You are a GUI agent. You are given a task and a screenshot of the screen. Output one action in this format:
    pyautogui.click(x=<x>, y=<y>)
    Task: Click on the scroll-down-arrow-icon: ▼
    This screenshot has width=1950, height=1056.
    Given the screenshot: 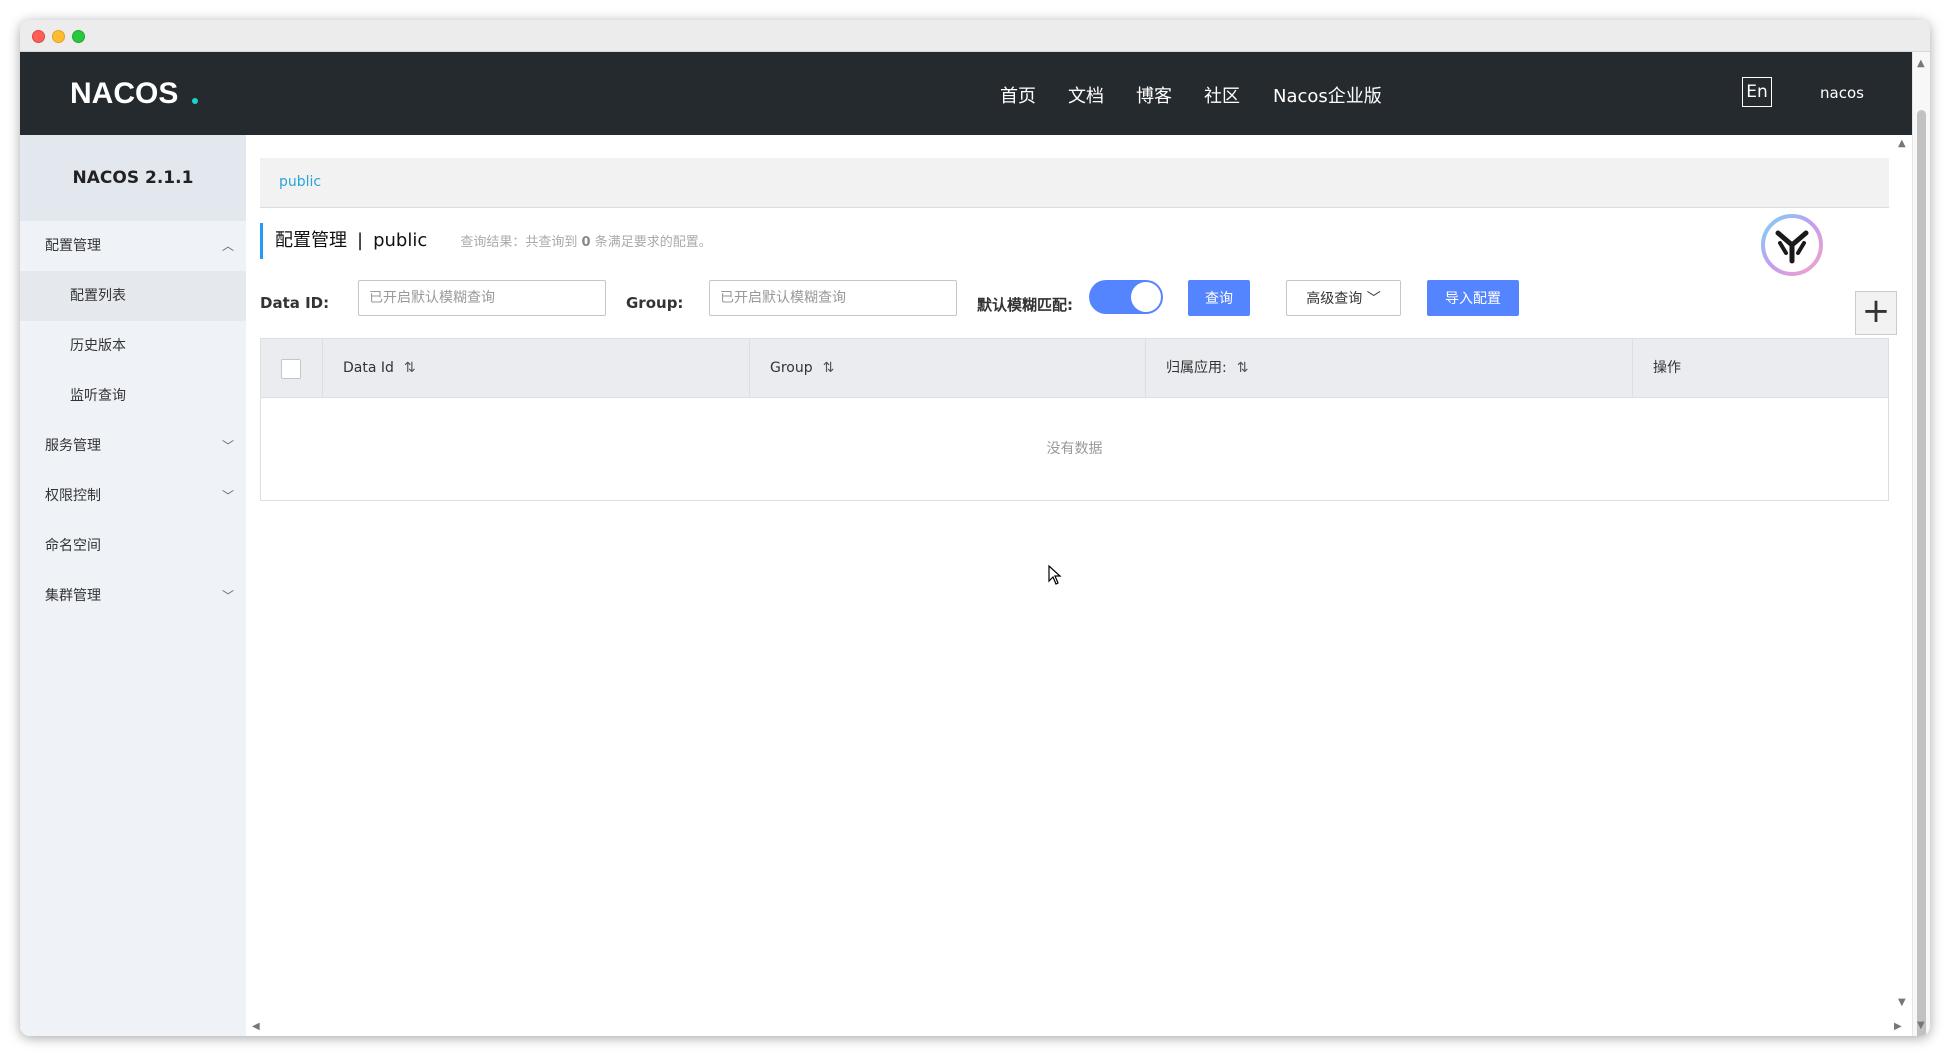 What is the action you would take?
    pyautogui.click(x=1921, y=1025)
    